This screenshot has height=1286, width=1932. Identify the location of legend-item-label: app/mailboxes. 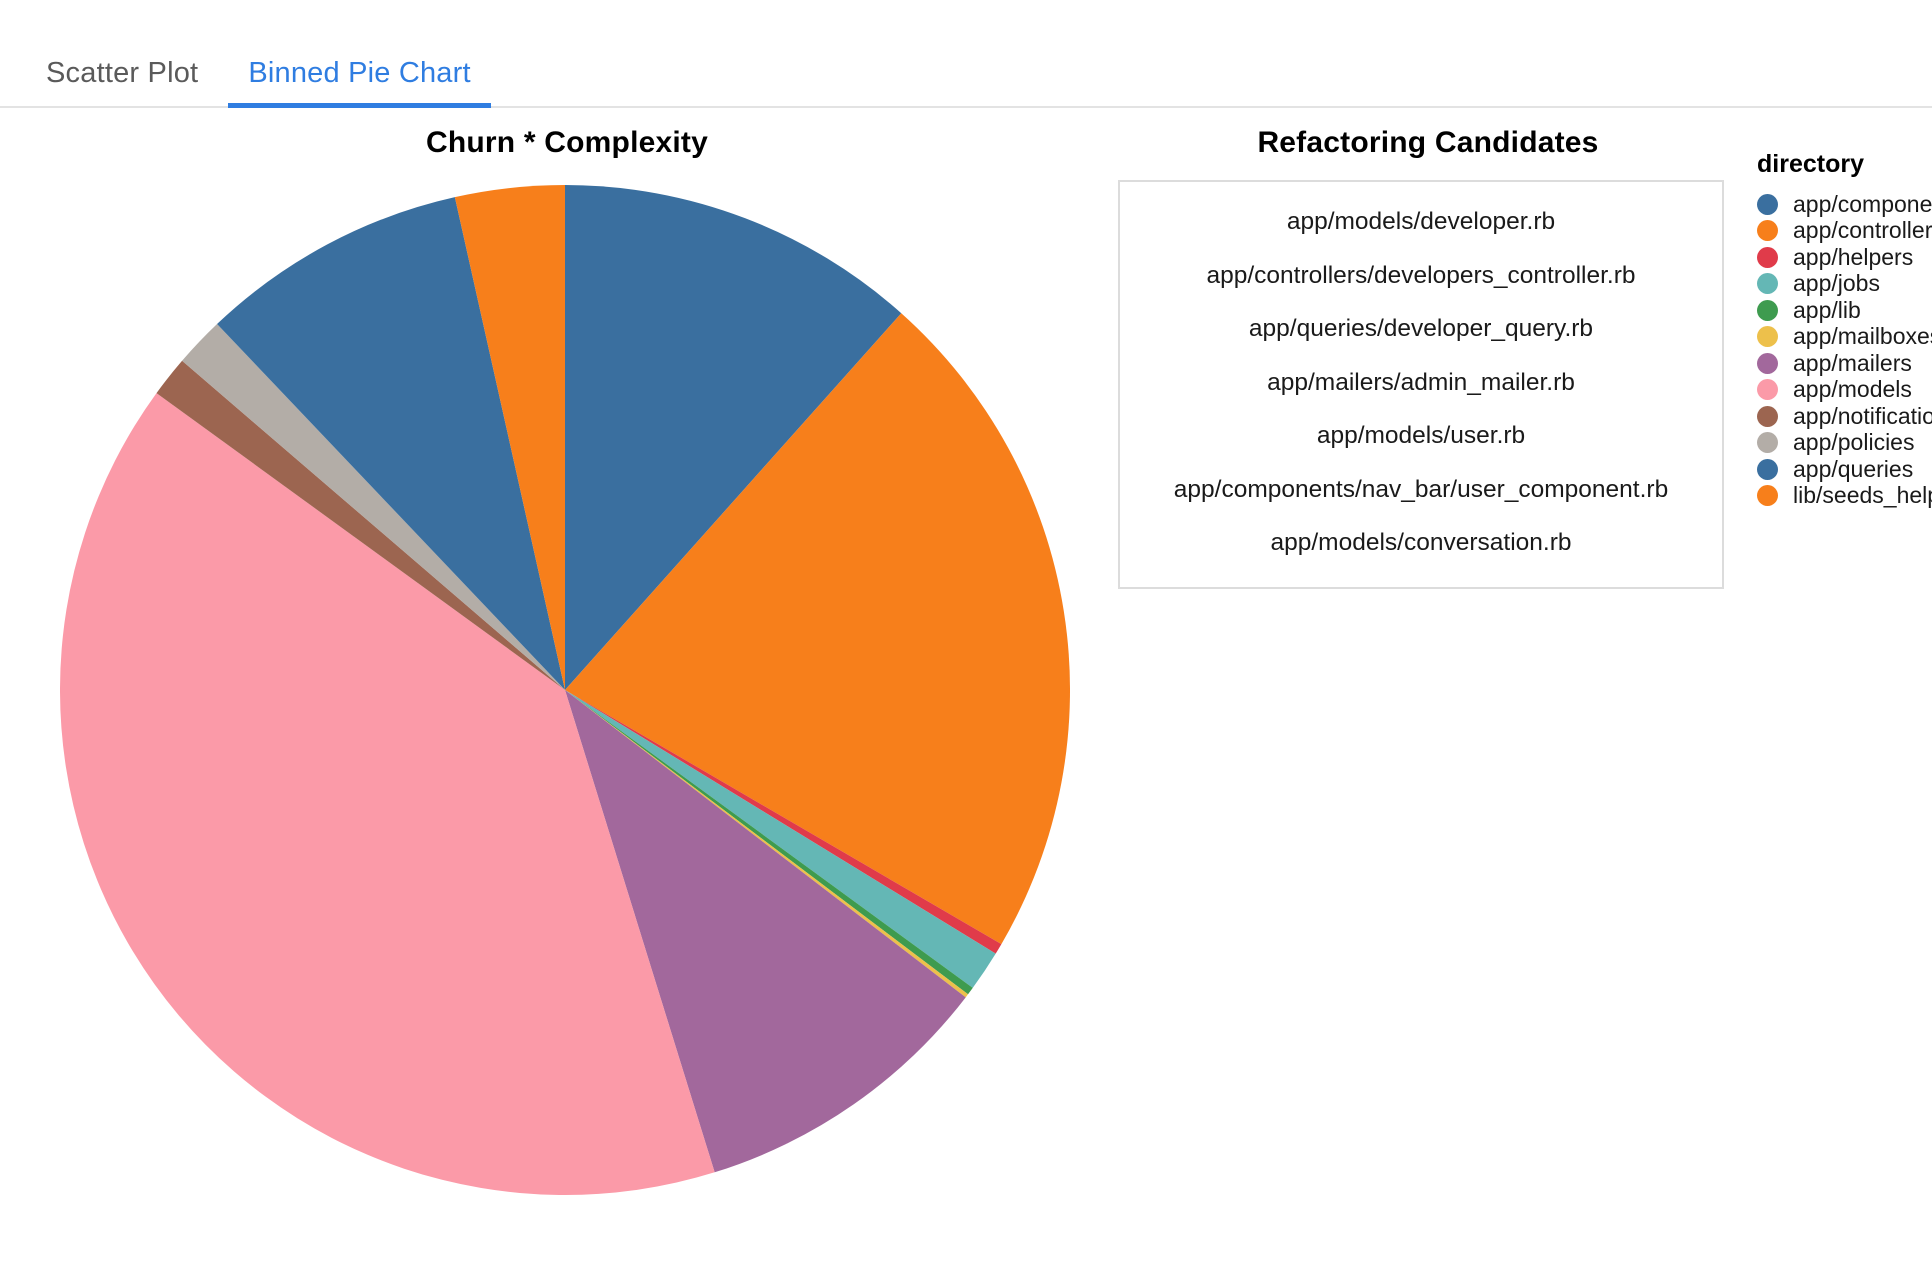
(1862, 336).